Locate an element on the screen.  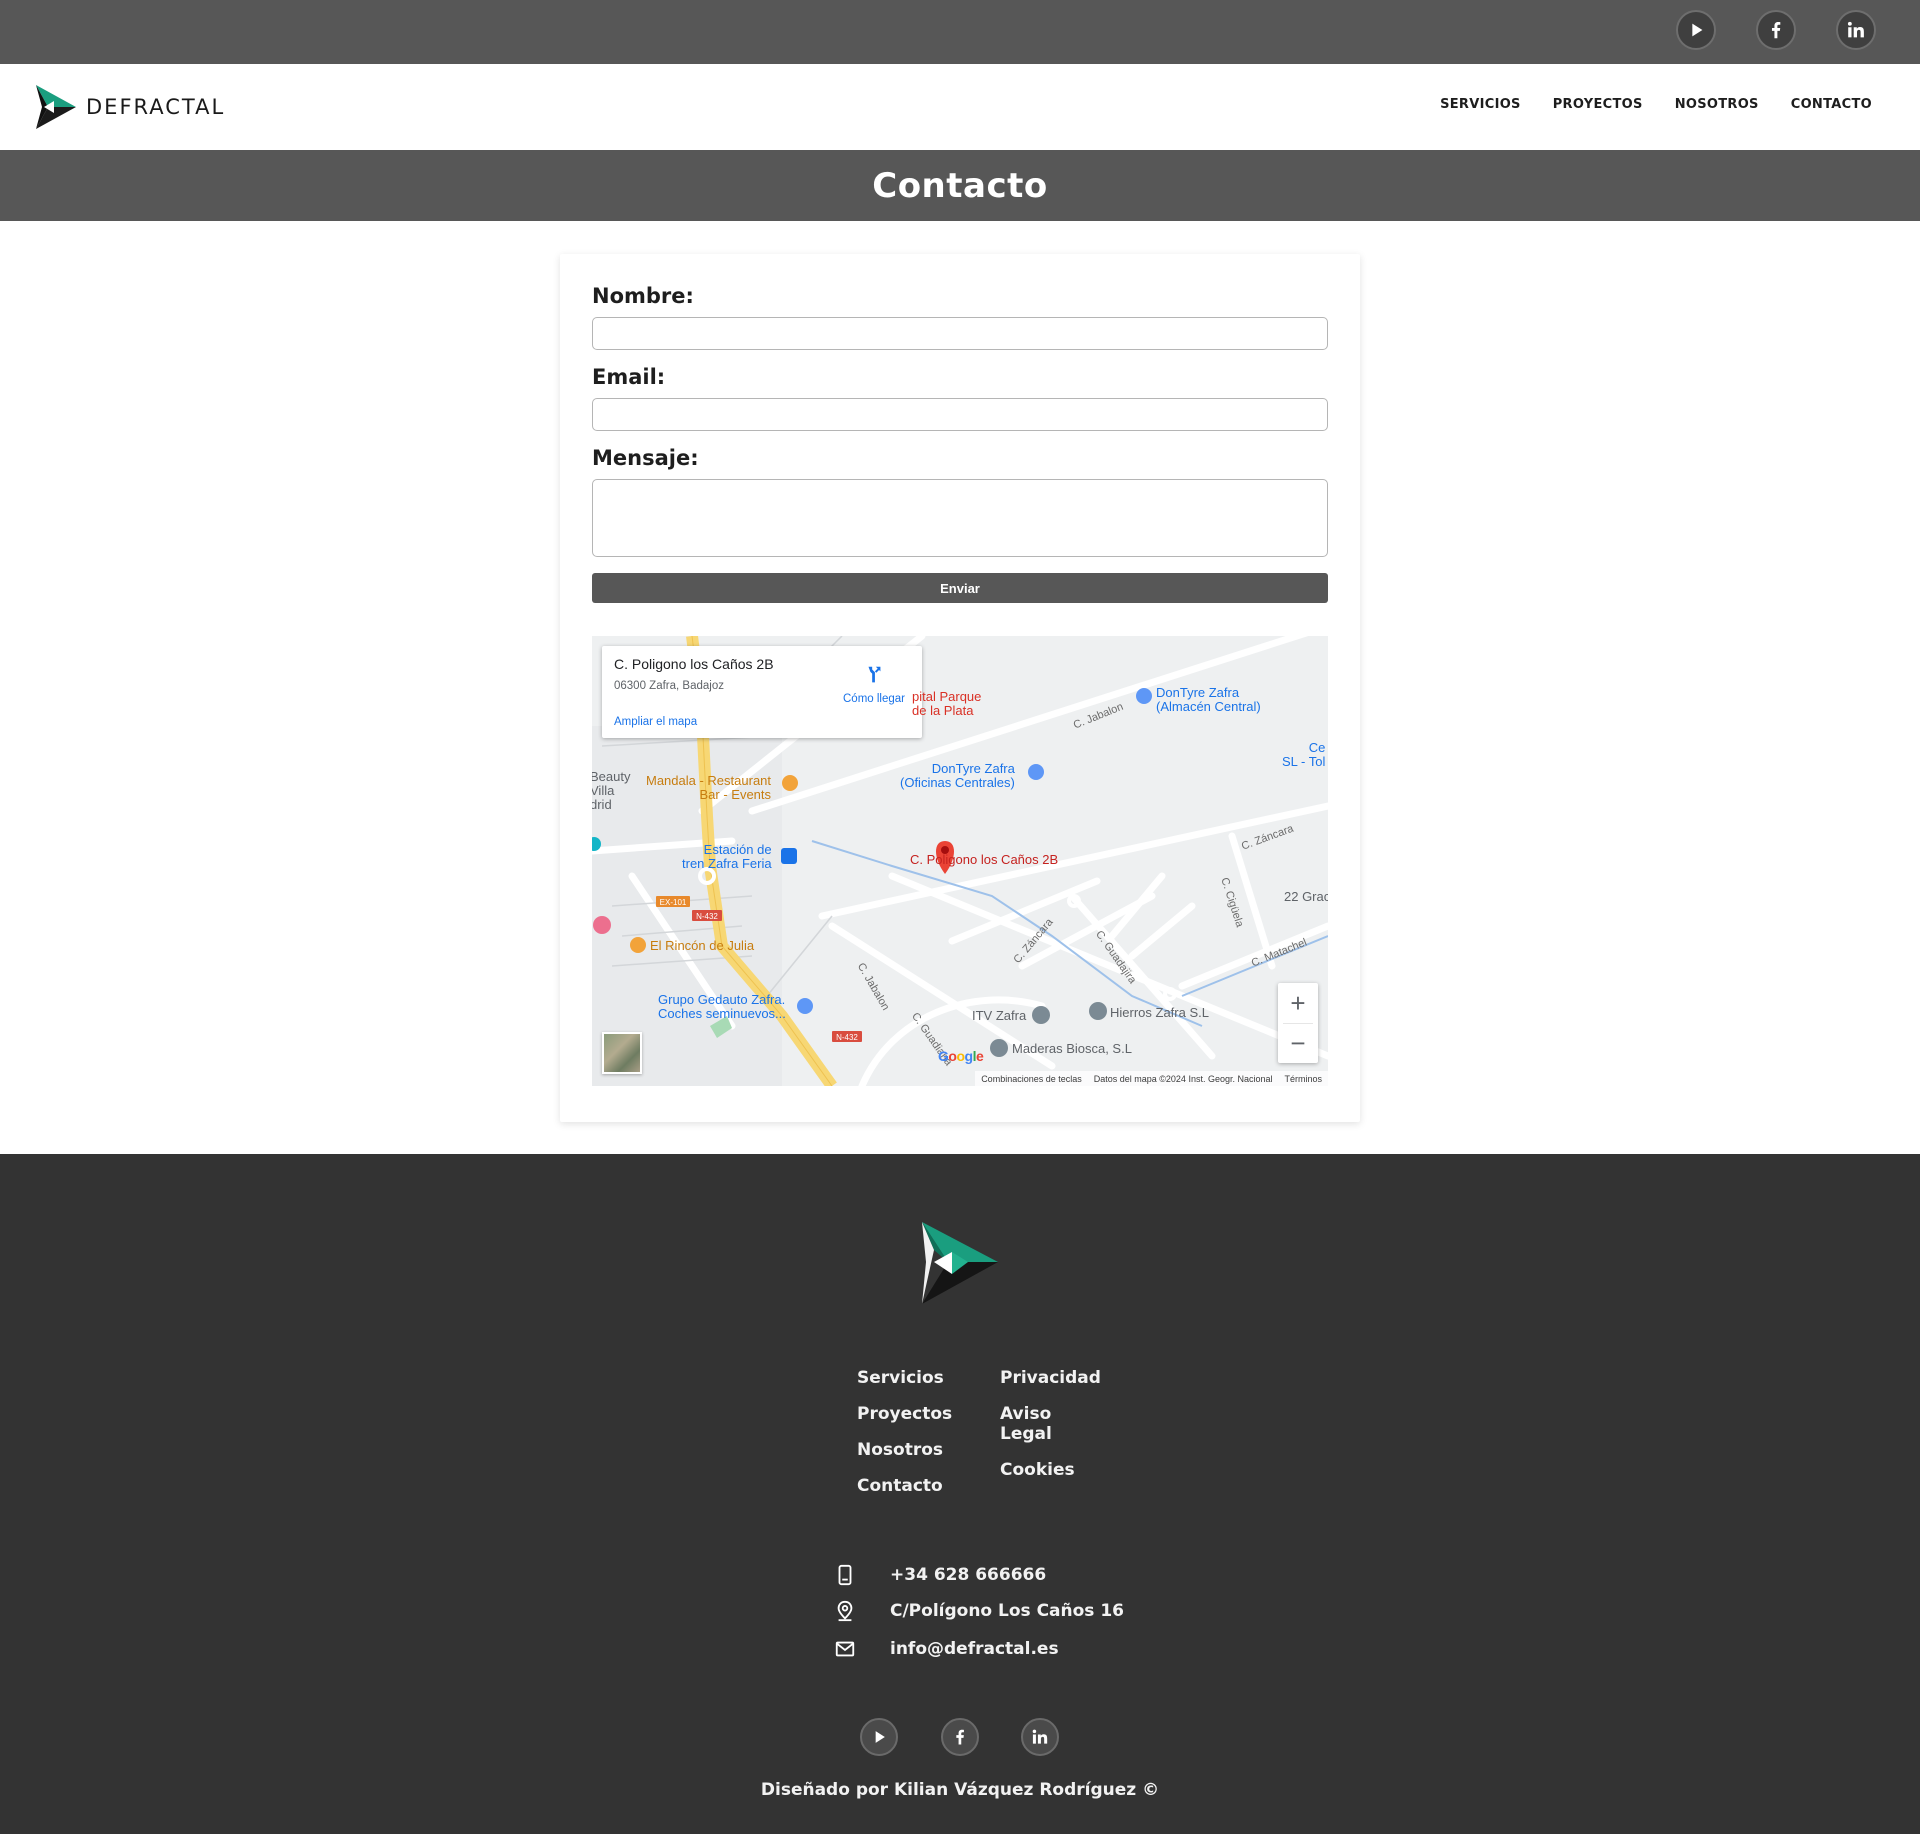
road-badge-n432-a: N-432 is located at coordinates (707, 916).